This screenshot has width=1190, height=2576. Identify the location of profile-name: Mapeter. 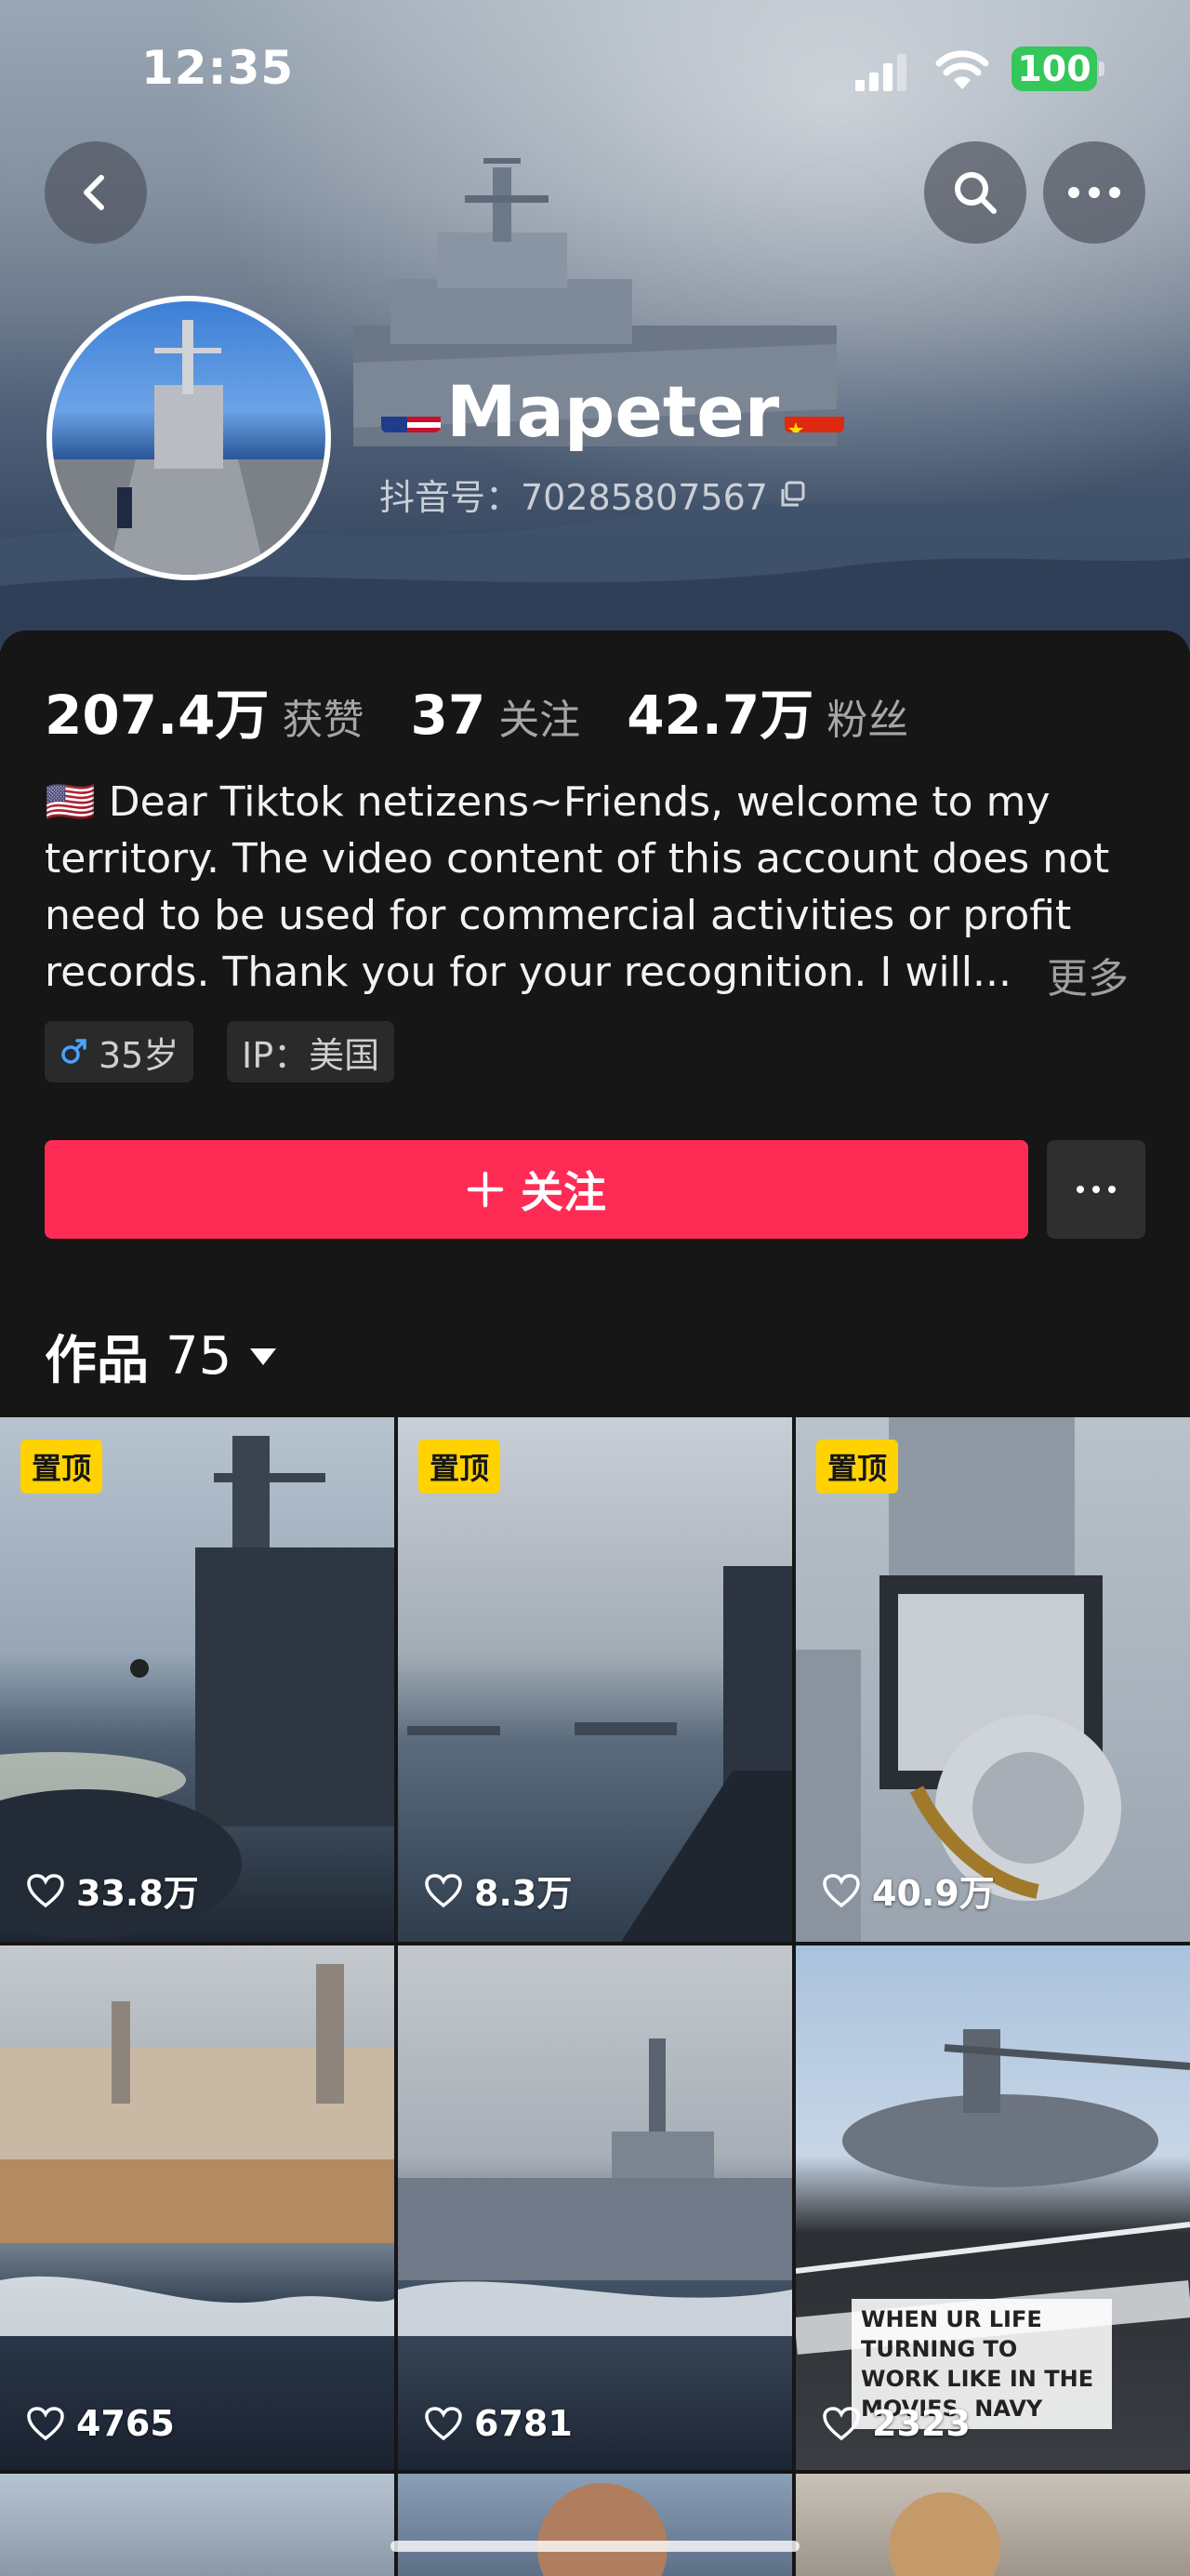
(613, 411).